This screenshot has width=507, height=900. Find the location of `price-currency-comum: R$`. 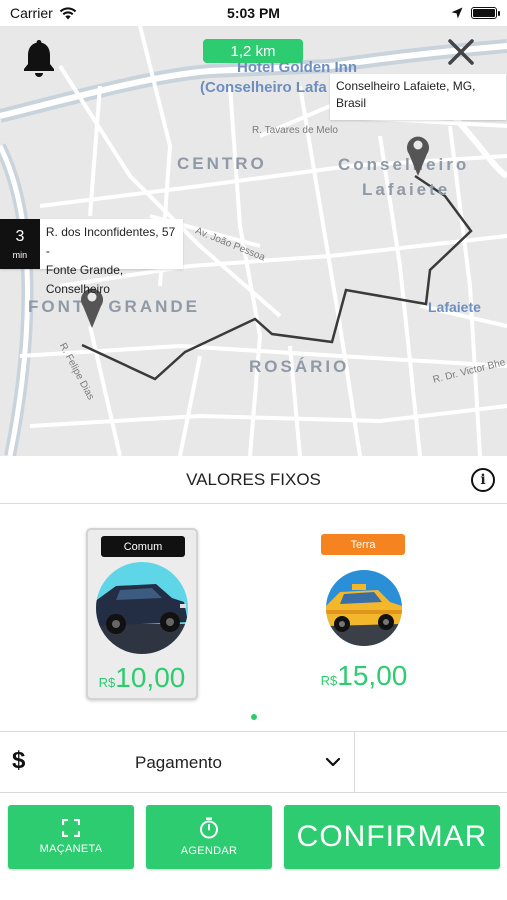

price-currency-comum: R$ is located at coordinates (107, 682).